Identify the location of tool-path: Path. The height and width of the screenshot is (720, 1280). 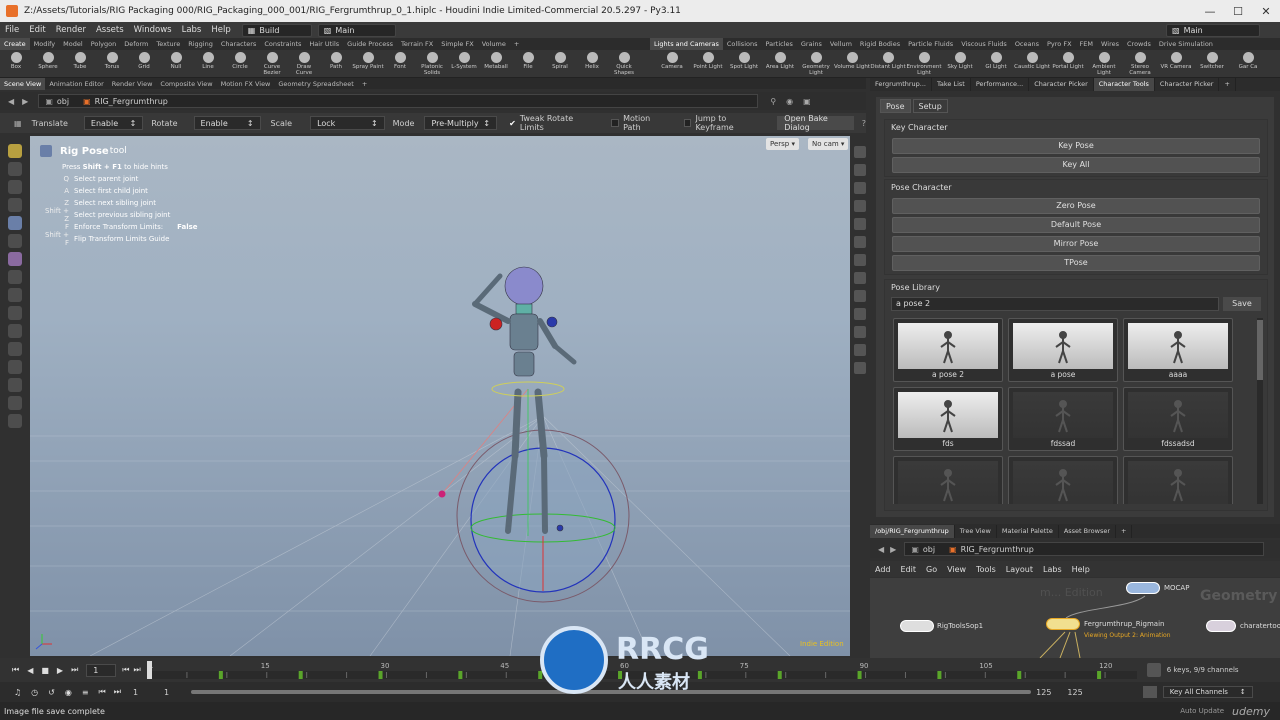
(336, 64).